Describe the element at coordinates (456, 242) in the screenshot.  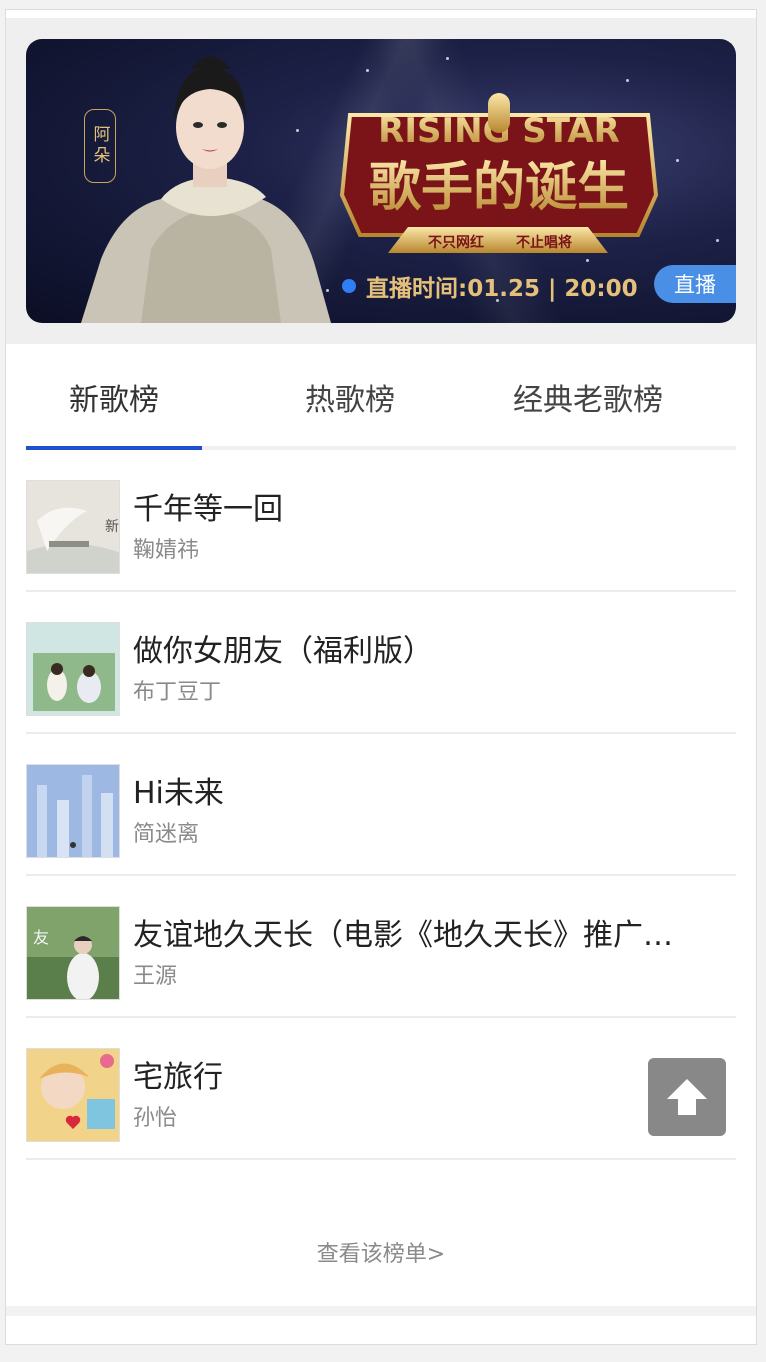
I see `slogan-left: 不只网红` at that location.